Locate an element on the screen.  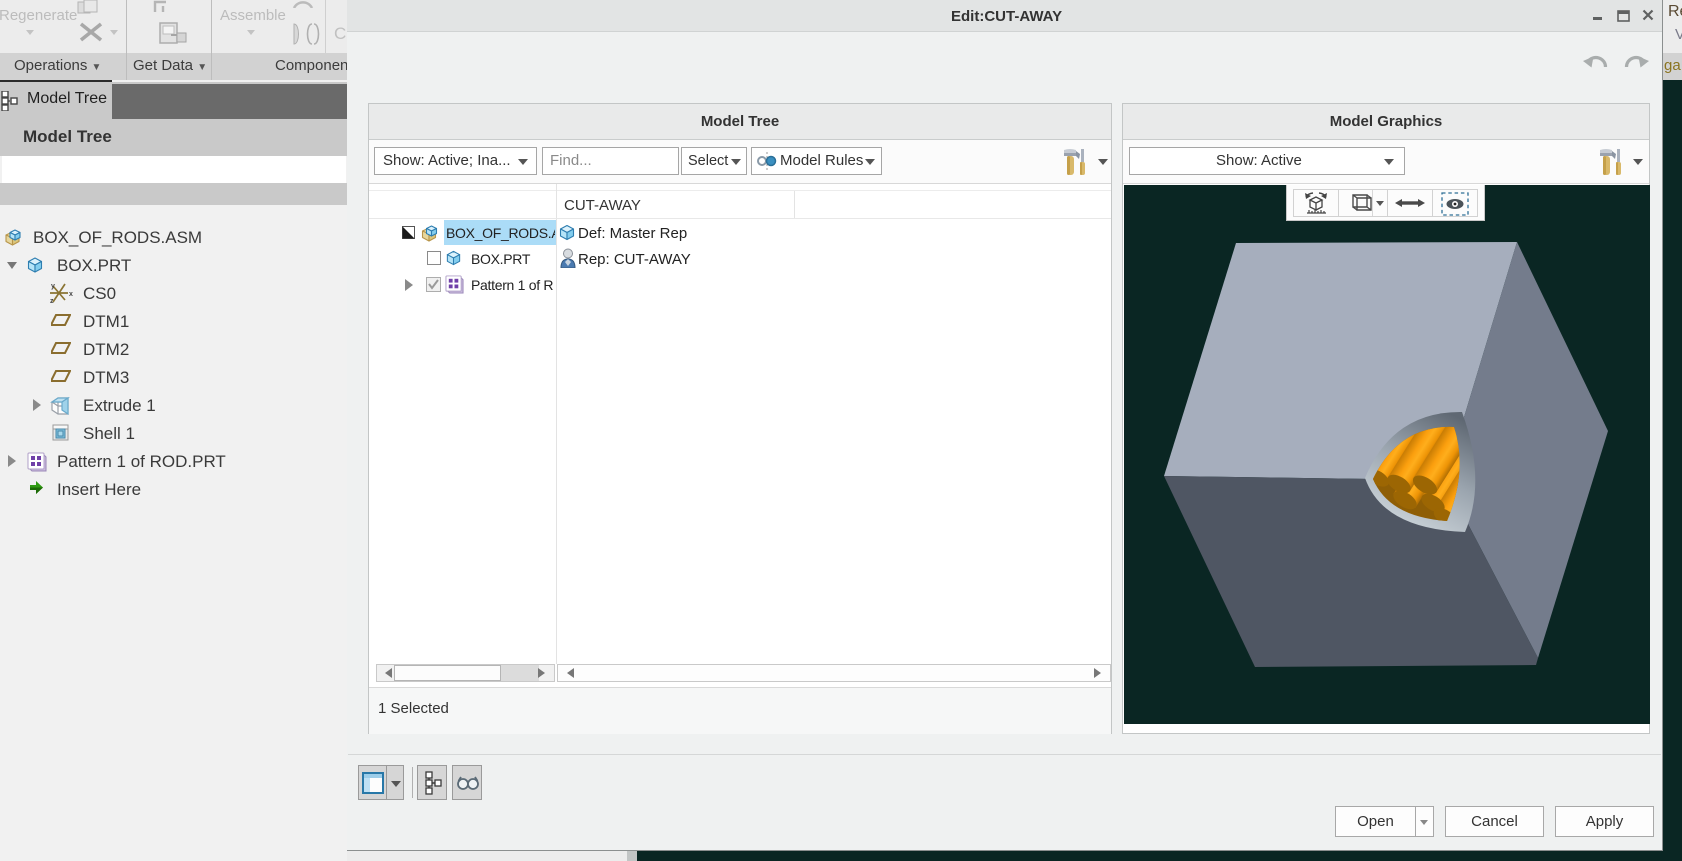
svg-text: z is located at coordinates (52, 301).